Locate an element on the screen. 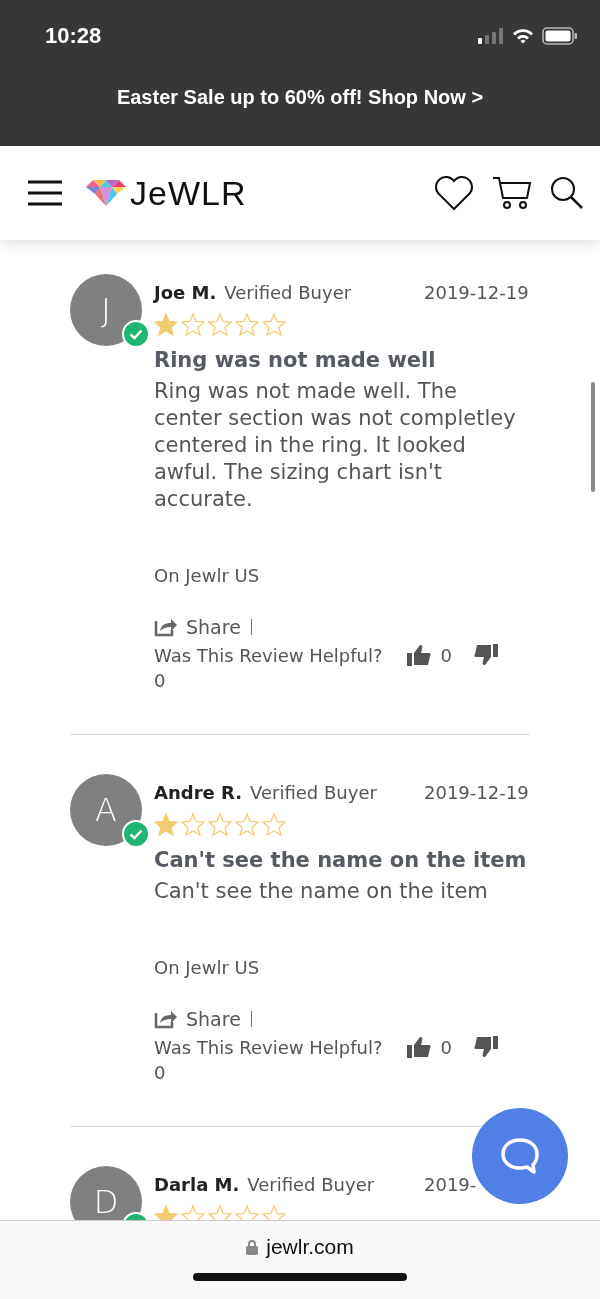 This screenshot has width=600, height=1299. heart-icon is located at coordinates (454, 193).